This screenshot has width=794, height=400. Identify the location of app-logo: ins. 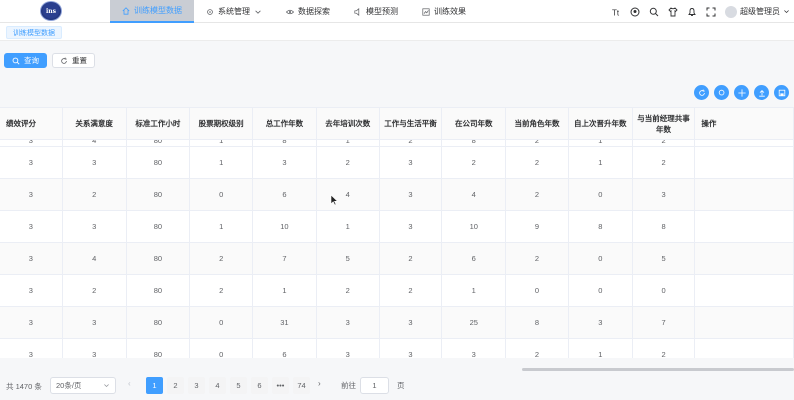
(51, 11).